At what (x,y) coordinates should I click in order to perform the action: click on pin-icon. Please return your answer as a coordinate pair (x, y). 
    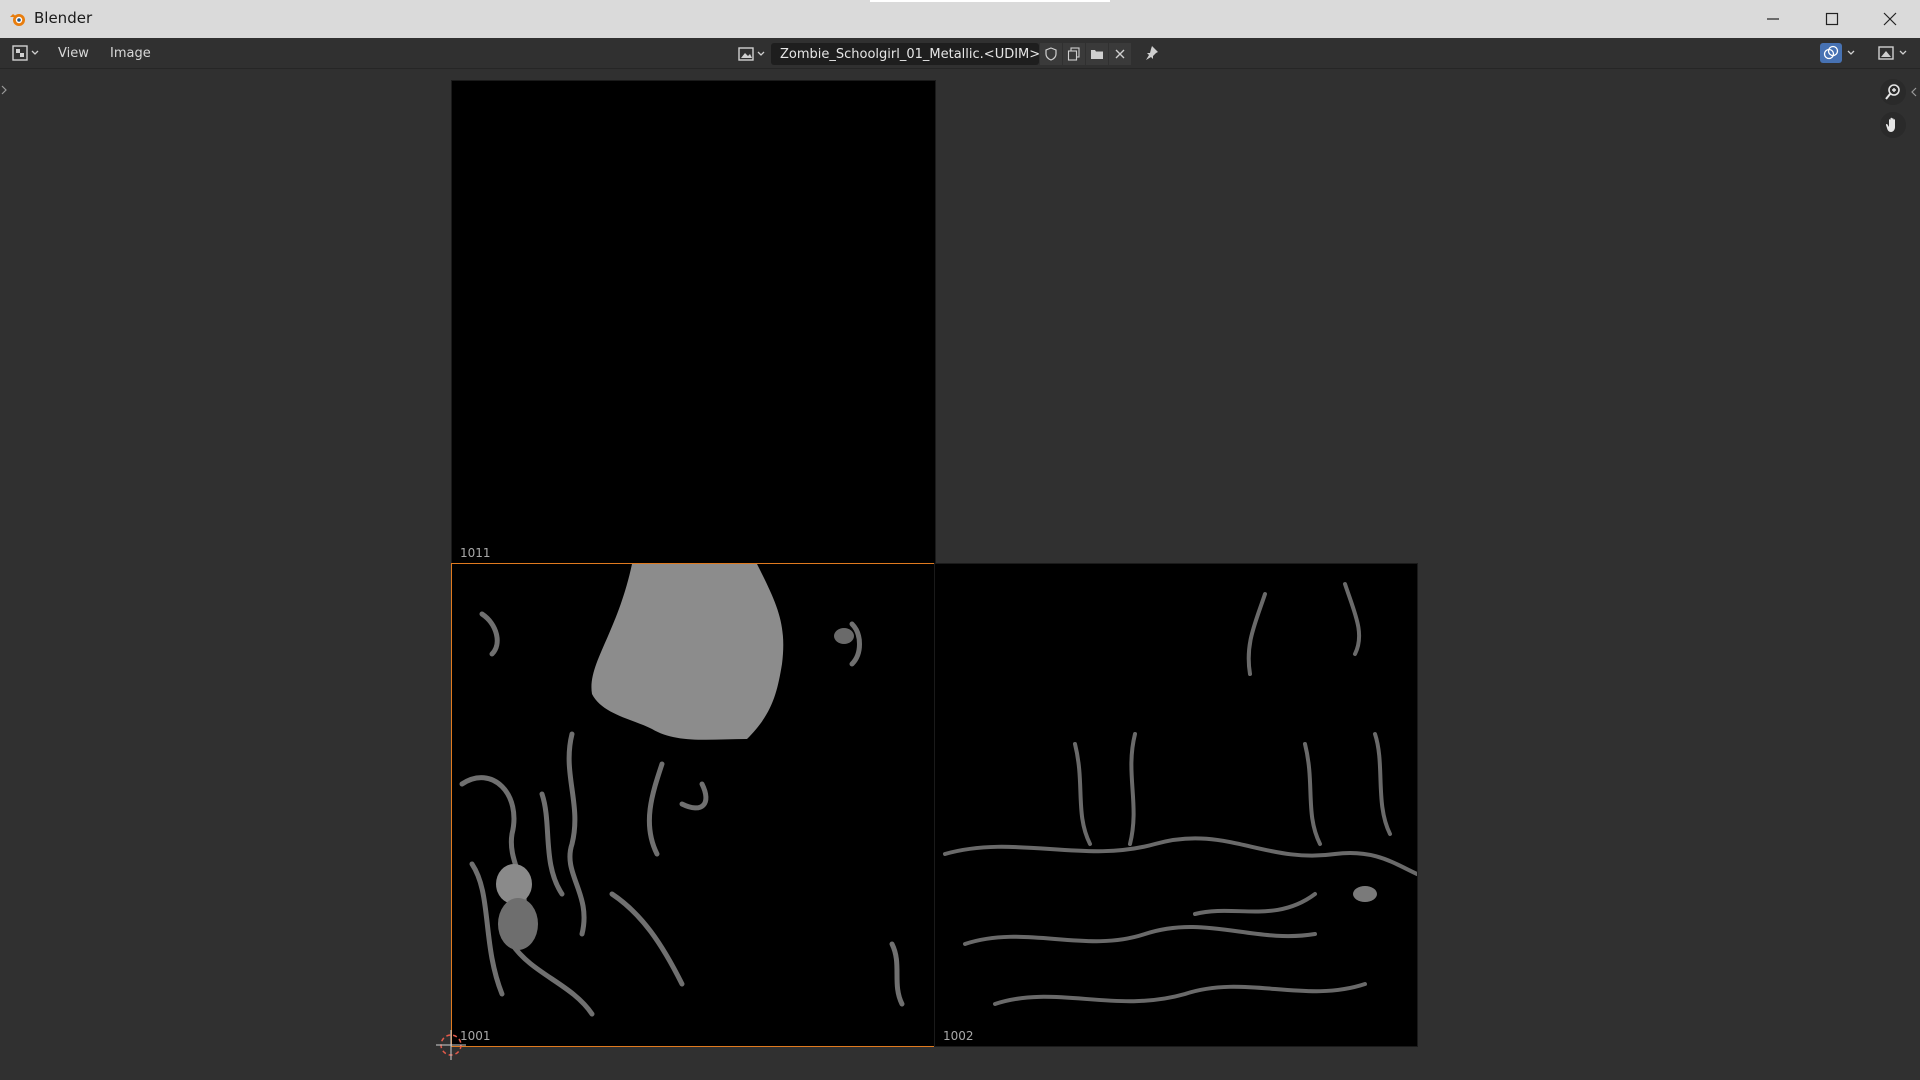
    Looking at the image, I should click on (1152, 53).